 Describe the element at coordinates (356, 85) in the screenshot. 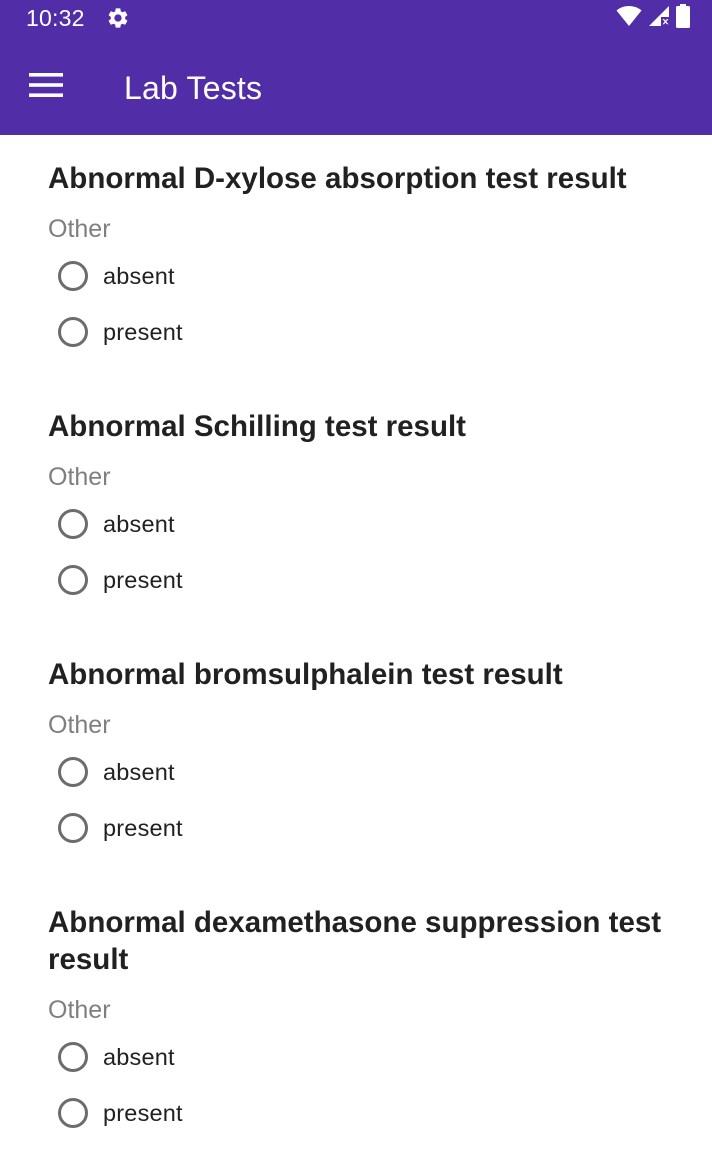

I see `app-bar: Lab Tests` at that location.